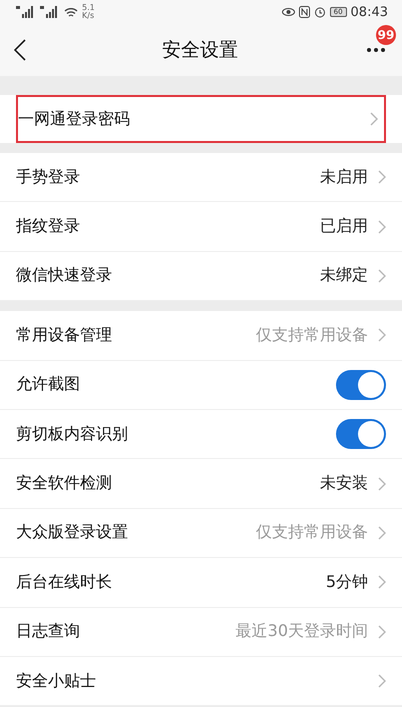 This screenshot has width=402, height=707. What do you see at coordinates (302, 631) in the screenshot?
I see `row-value: 最近30天登录时间` at bounding box center [302, 631].